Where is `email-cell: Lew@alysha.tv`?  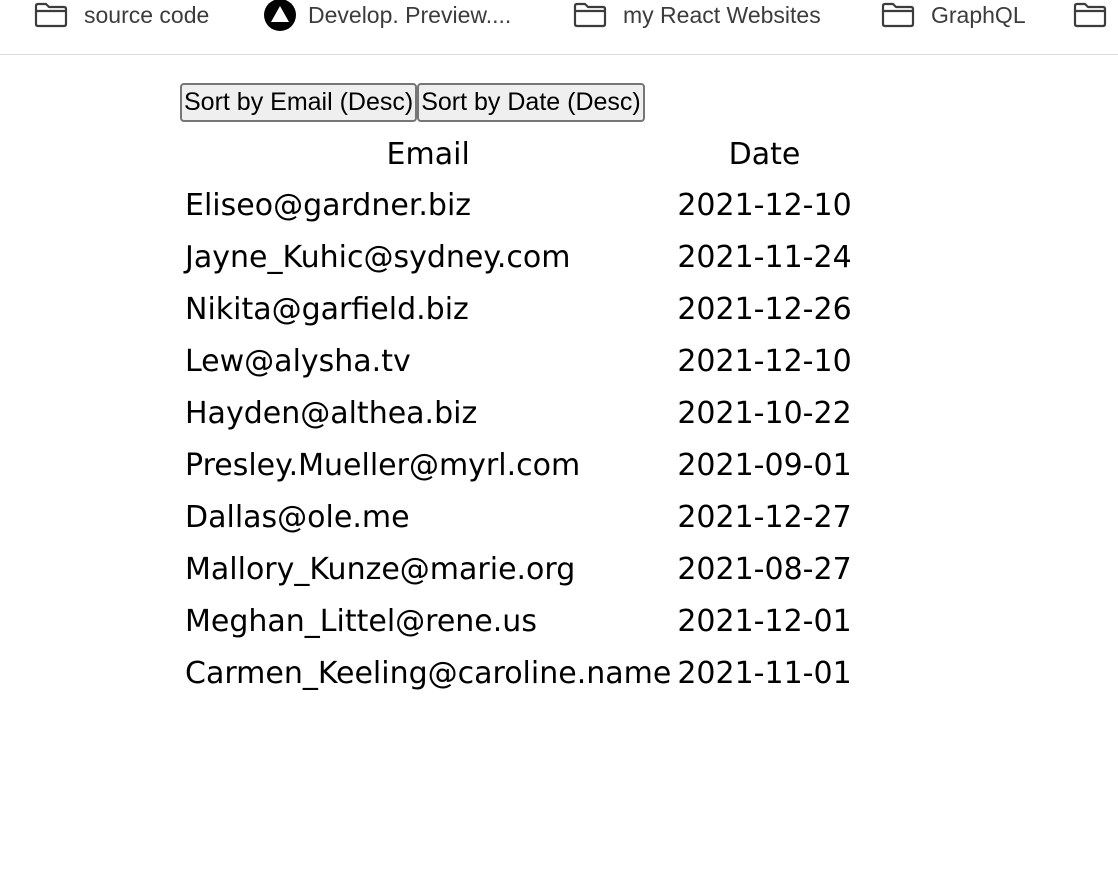 email-cell: Lew@alysha.tv is located at coordinates (298, 361).